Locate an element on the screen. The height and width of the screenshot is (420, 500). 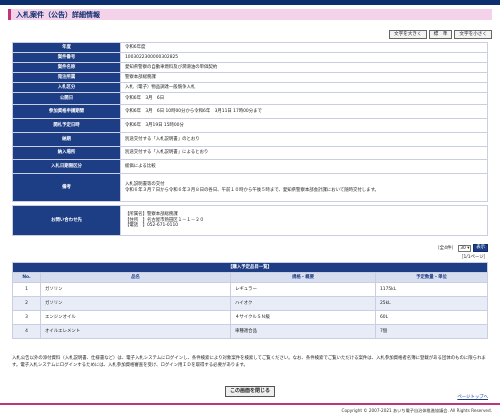
detail-row: 開札予定日時 令和6年 3月19日 15時00分 is located at coordinates (250, 125).